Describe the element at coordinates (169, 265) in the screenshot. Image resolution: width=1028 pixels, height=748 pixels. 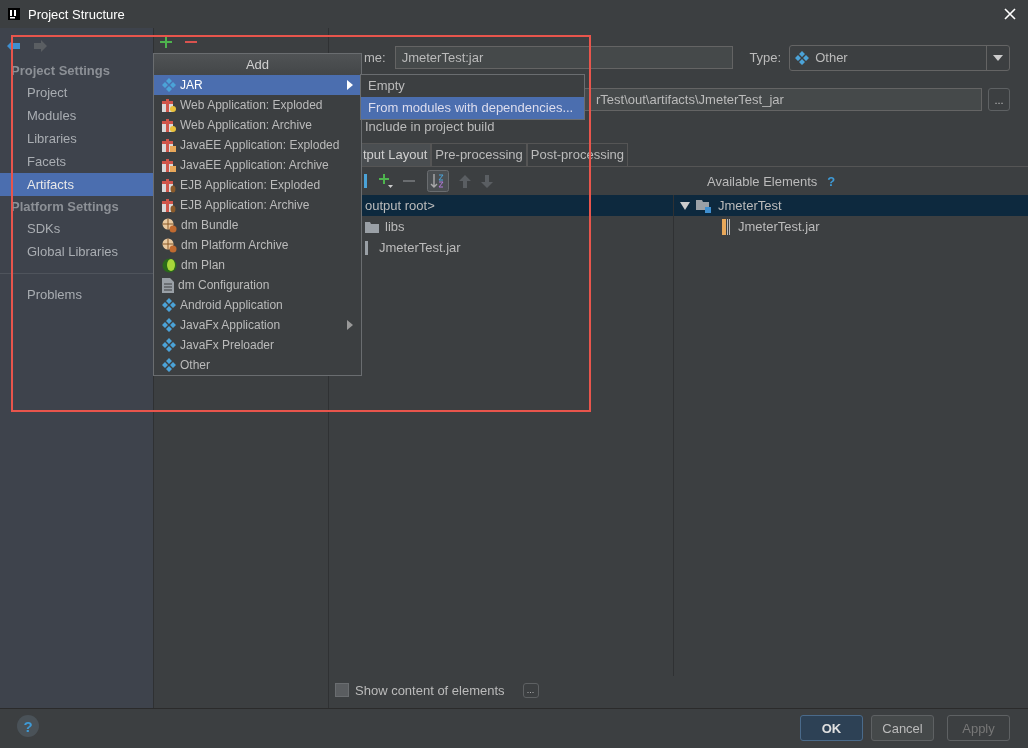
I see `sphere-icon` at that location.